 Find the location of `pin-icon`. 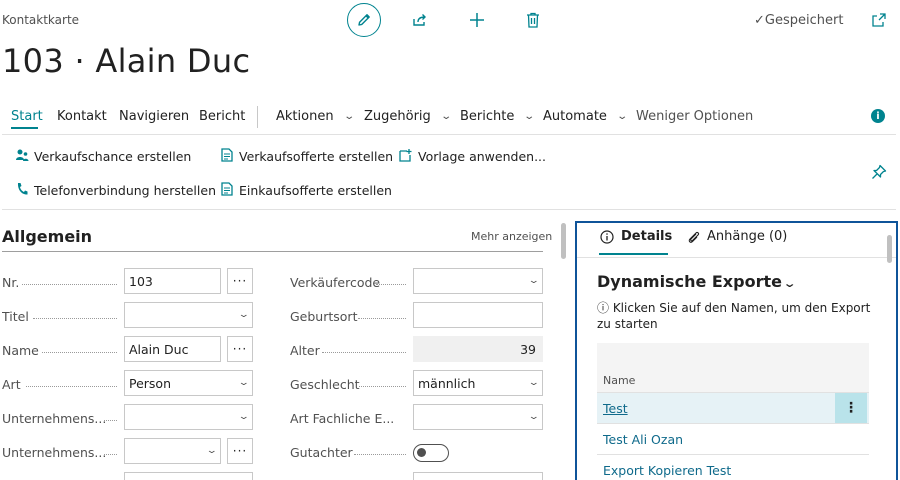

pin-icon is located at coordinates (879, 174).